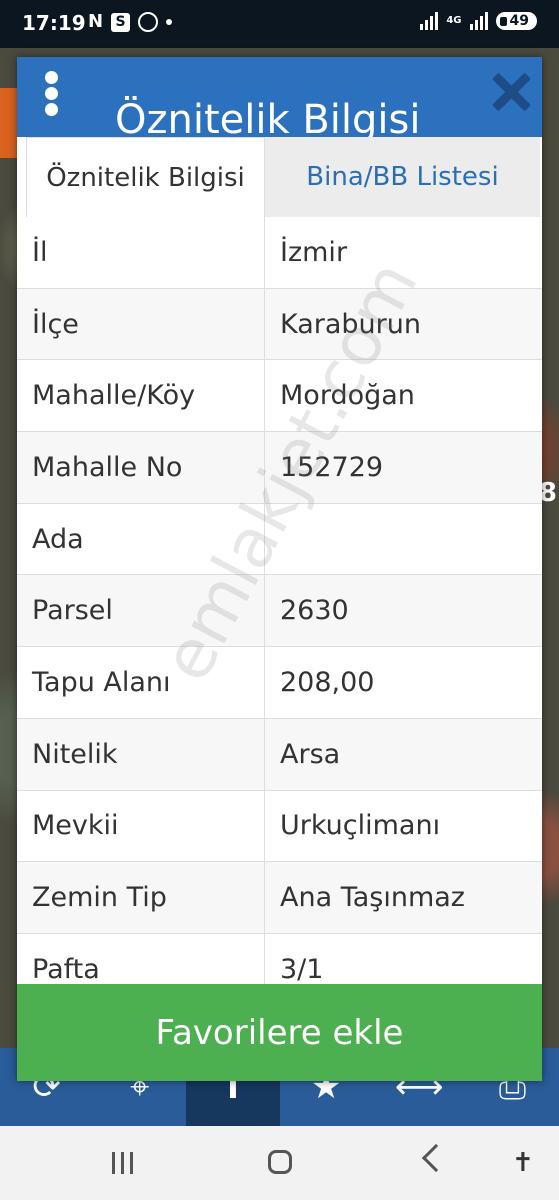  What do you see at coordinates (314, 252) in the screenshot?
I see `row-value: İzmir` at bounding box center [314, 252].